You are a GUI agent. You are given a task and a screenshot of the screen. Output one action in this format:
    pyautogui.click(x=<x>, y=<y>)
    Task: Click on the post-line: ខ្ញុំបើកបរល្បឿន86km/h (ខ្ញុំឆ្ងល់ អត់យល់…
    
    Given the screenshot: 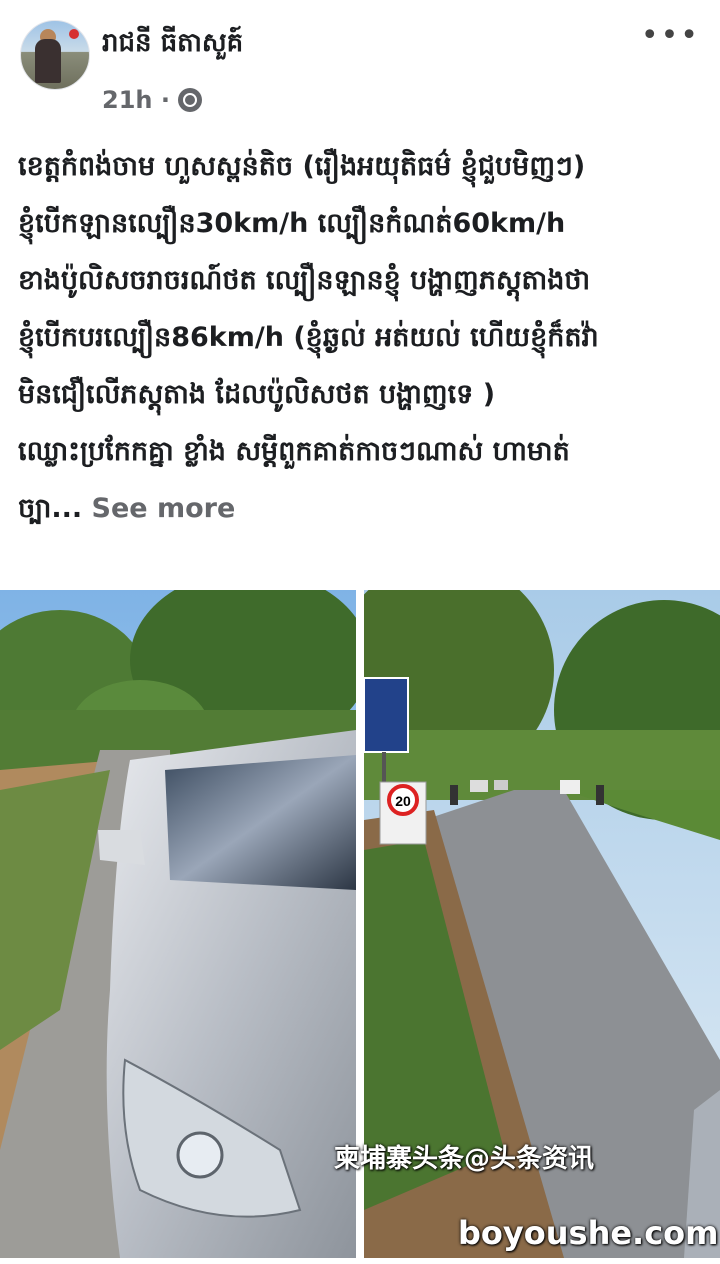 What is the action you would take?
    pyautogui.click(x=308, y=337)
    